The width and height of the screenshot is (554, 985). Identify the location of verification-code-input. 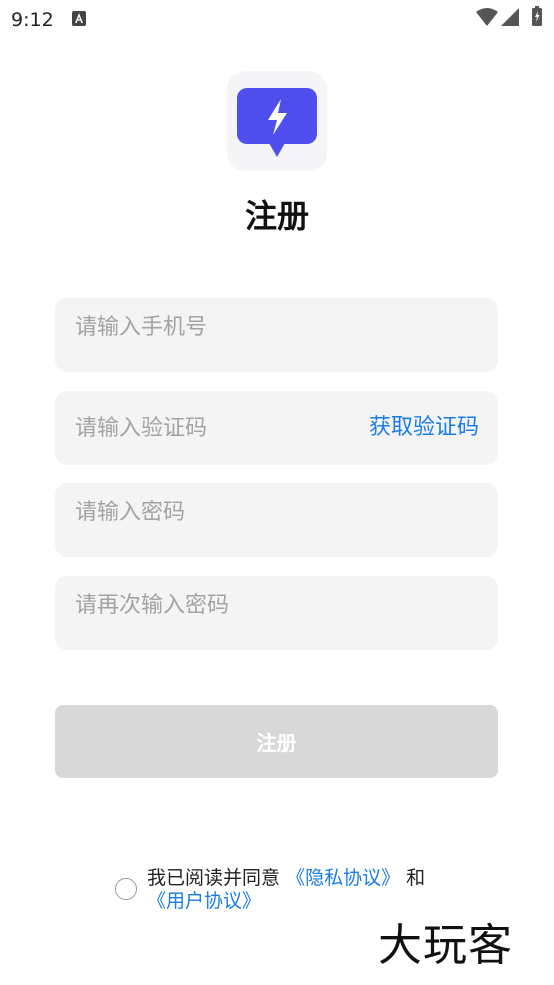
(205, 428).